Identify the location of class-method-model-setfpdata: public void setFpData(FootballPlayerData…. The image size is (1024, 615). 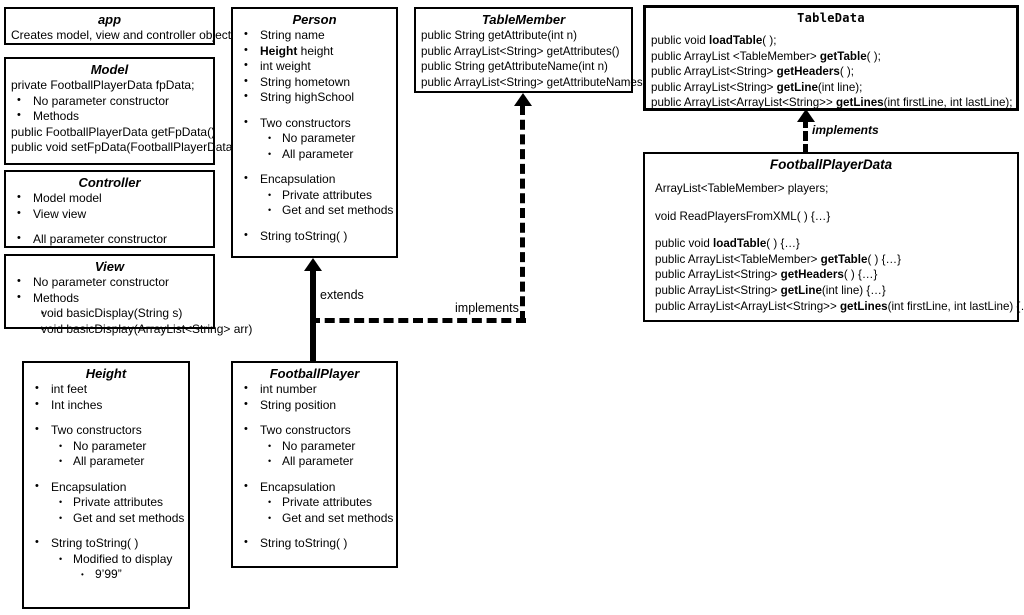
(134, 147).